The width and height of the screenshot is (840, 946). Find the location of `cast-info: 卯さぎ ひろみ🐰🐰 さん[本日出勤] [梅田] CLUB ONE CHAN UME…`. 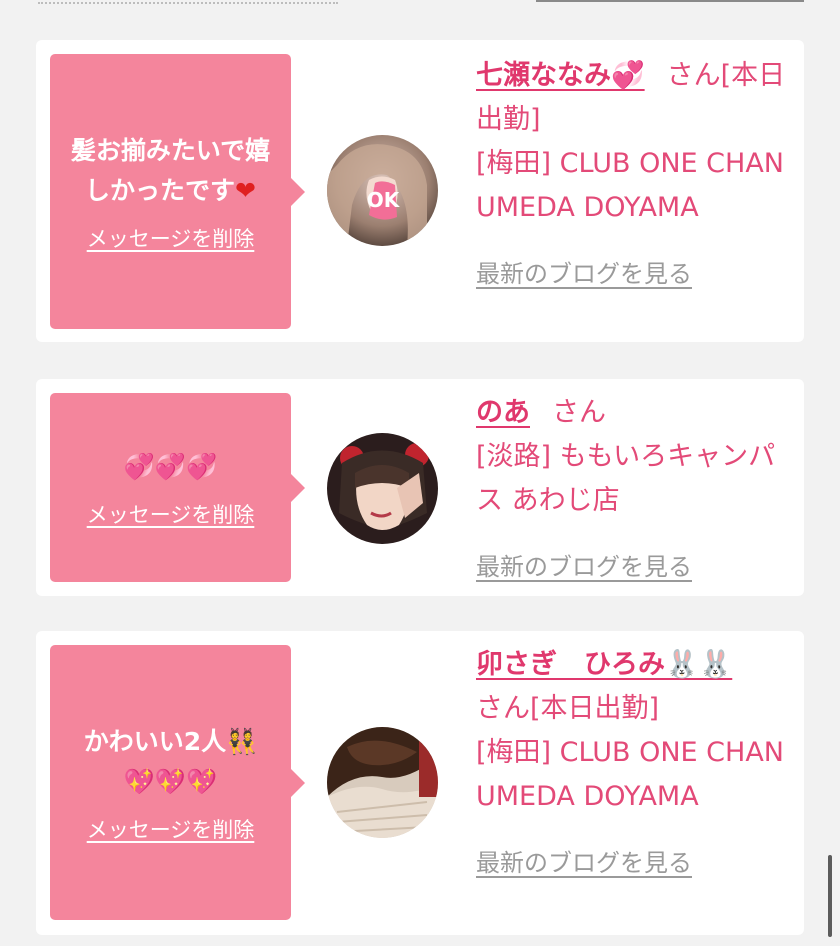

cast-info: 卯さぎ ひろみ🐰🐰 さん[本日出勤] [梅田] CLUB ONE CHAN UME… is located at coordinates (633, 764).